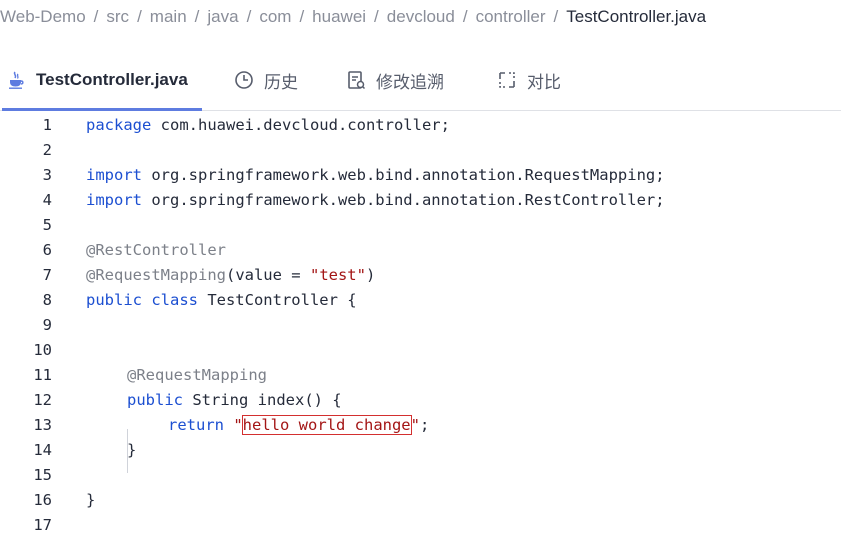 The width and height of the screenshot is (841, 538). Describe the element at coordinates (42, 500) in the screenshot. I see `line-number: 16` at that location.